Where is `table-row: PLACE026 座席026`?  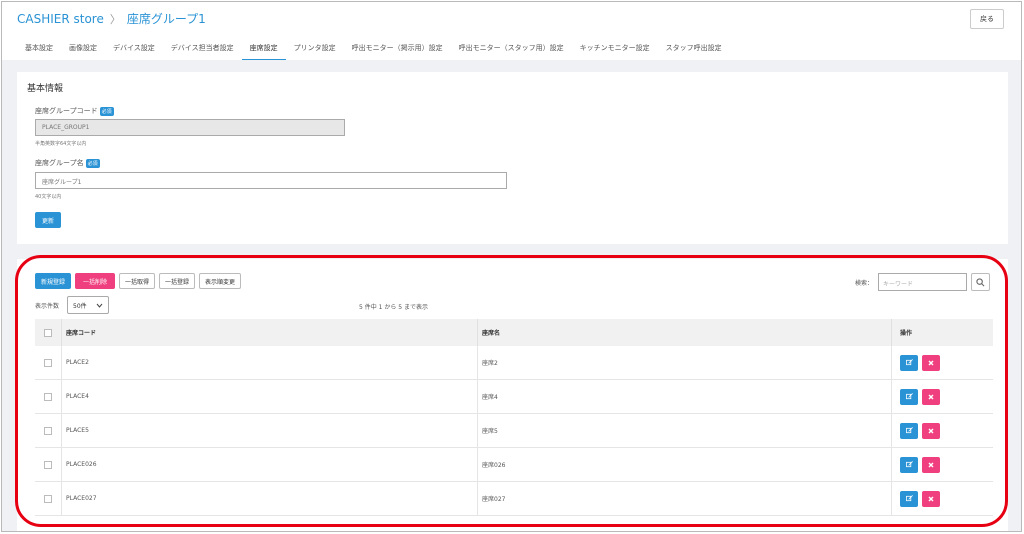
table-row: PLACE026 座席026 is located at coordinates (514, 465).